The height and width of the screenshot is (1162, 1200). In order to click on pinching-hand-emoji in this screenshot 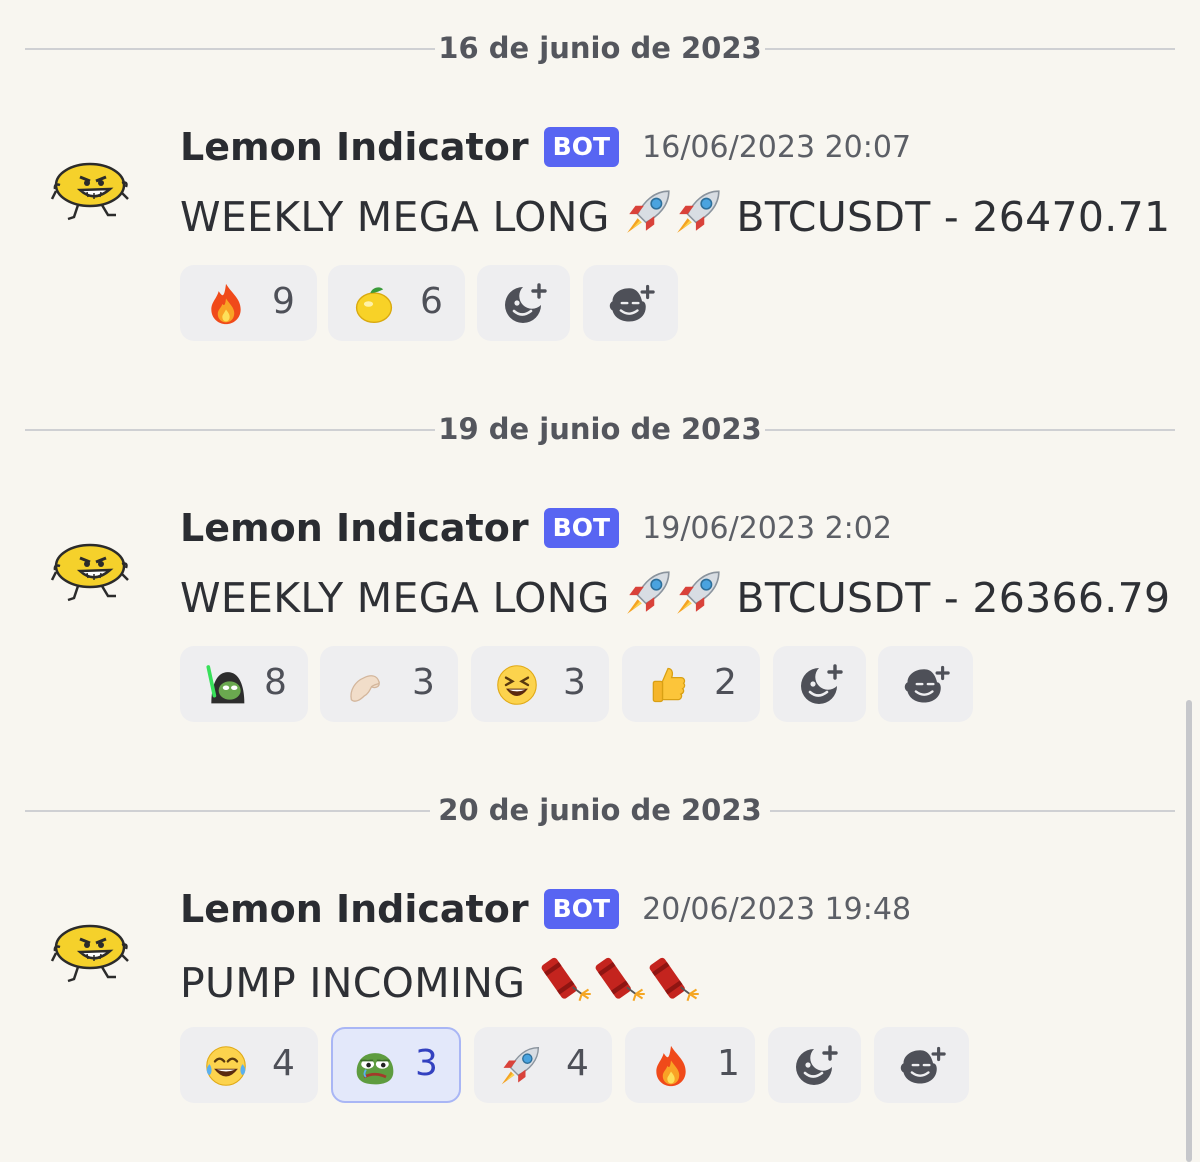, I will do `click(366, 685)`.